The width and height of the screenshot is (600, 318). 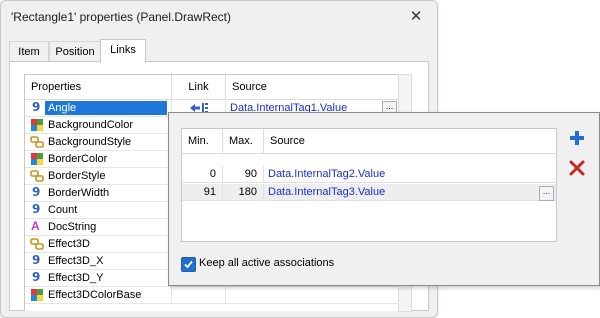 I want to click on keep-all-label: Keep all active associations, so click(x=266, y=263).